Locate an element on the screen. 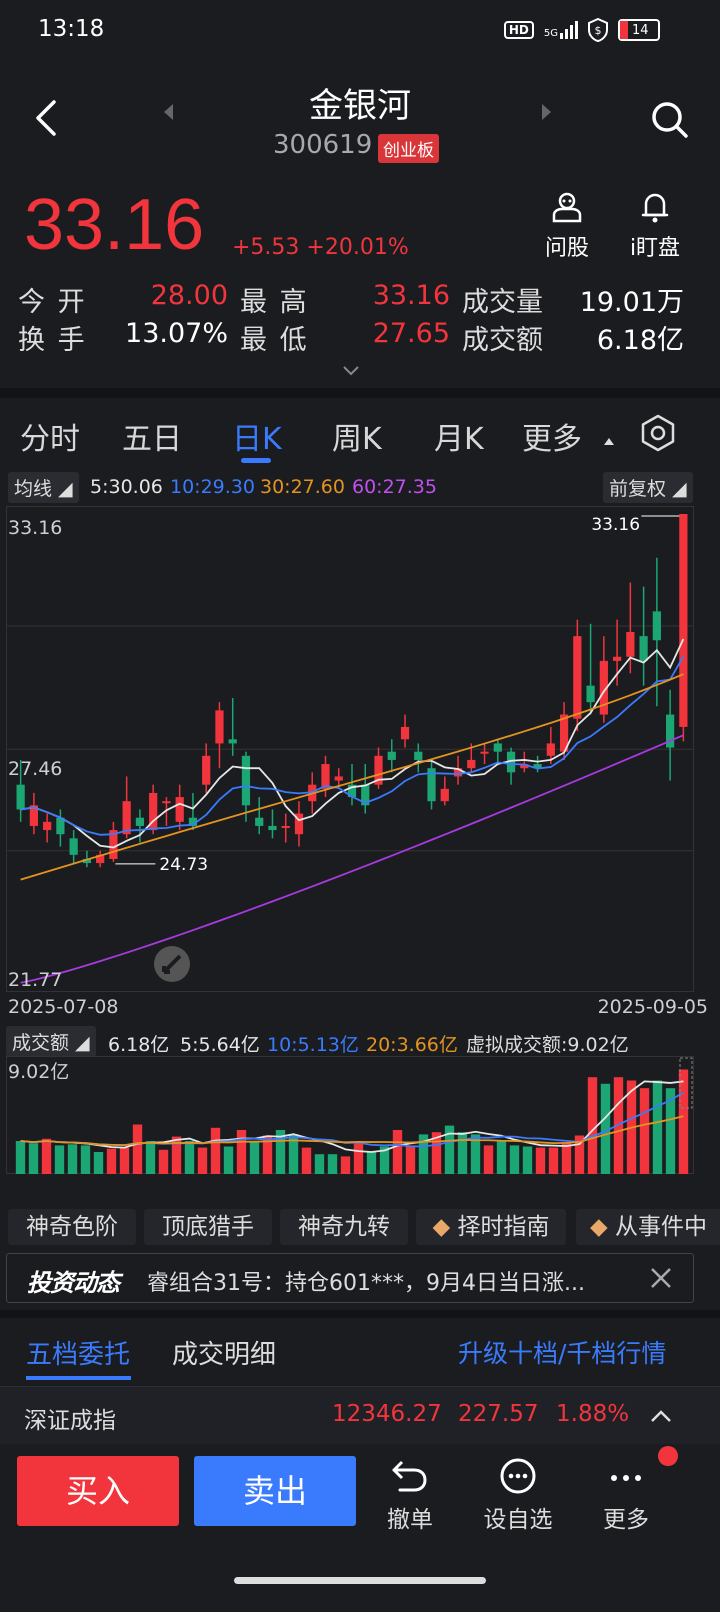  add-watchlist-button: 设自选 is located at coordinates (518, 1496).